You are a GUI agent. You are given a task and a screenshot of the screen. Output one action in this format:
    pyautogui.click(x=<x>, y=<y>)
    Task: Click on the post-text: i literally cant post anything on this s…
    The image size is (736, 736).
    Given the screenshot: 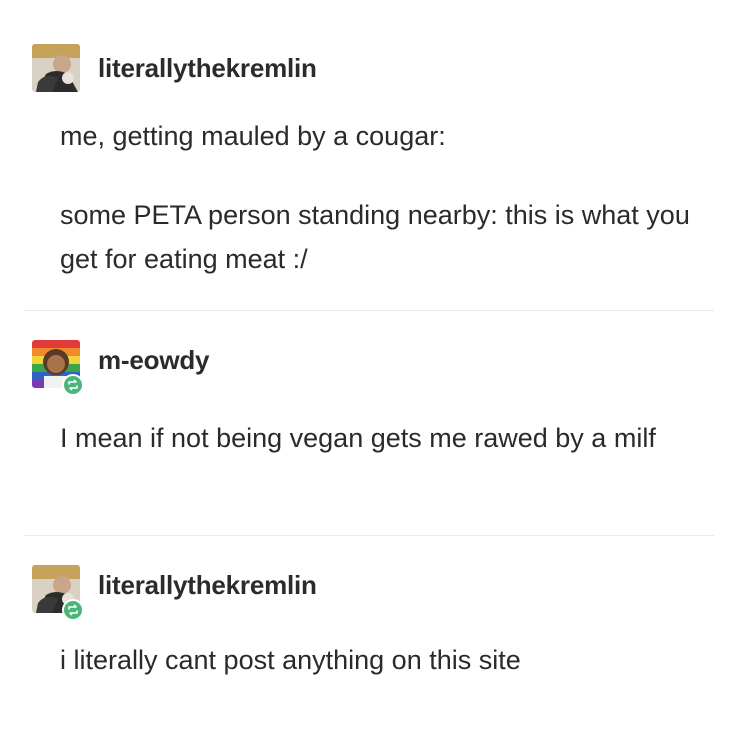 What is the action you would take?
    pyautogui.click(x=290, y=660)
    